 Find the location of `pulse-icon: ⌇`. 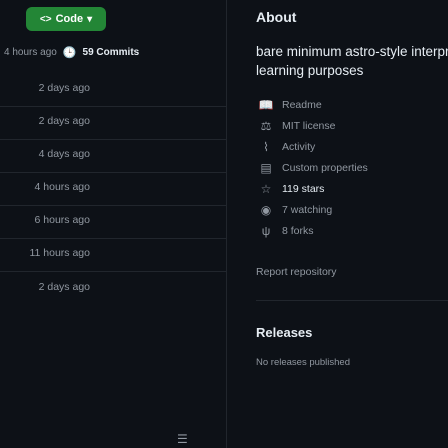

pulse-icon: ⌇ is located at coordinates (266, 146).